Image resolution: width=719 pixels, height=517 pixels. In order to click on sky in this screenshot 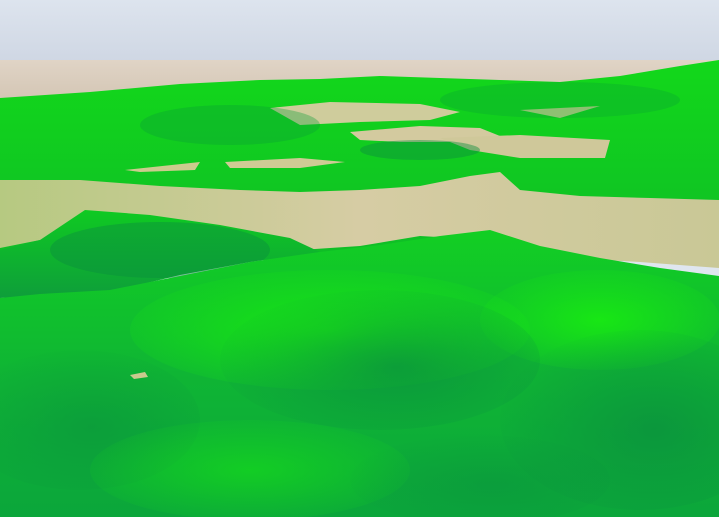, I will do `click(359, 35)`.